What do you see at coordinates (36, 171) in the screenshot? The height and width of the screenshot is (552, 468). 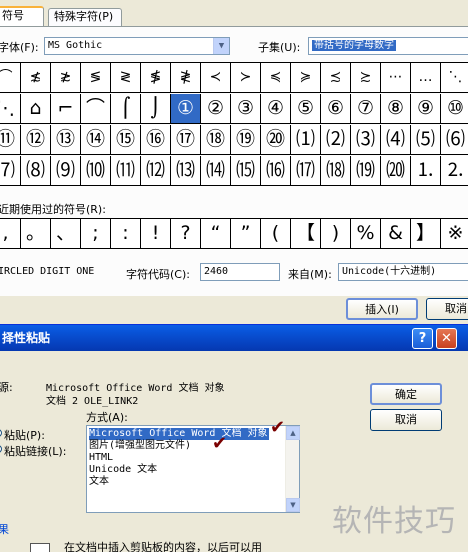 I see `symbol-cell: ⑻` at bounding box center [36, 171].